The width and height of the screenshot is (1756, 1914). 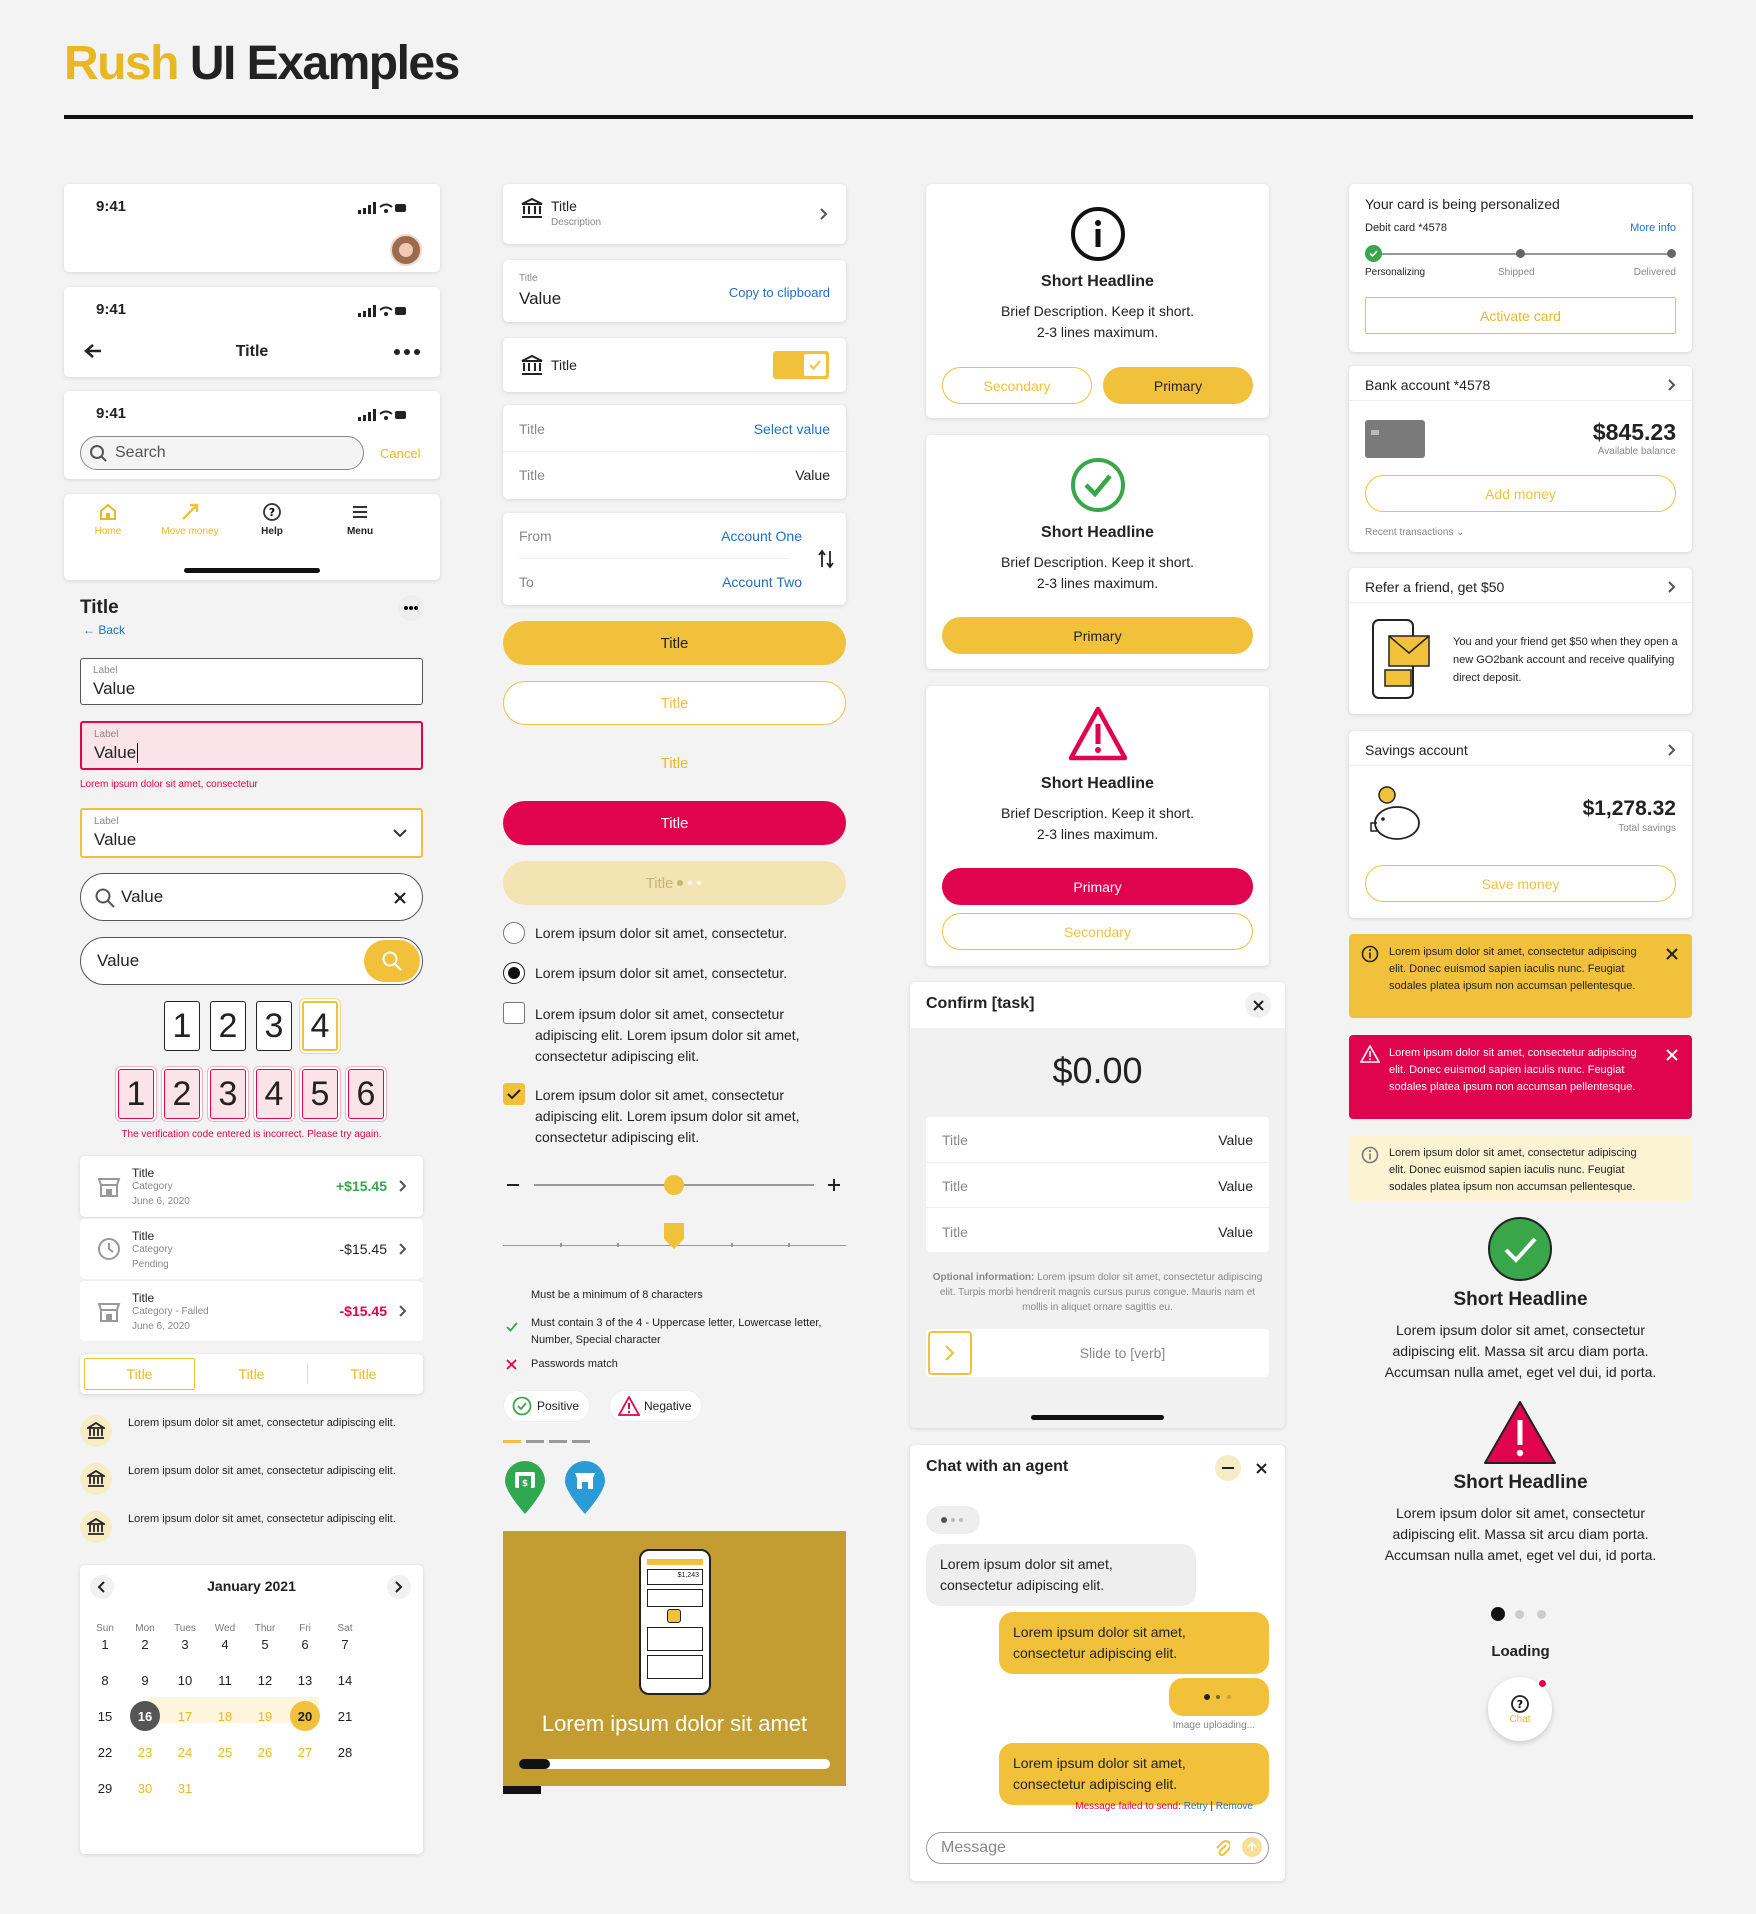 I want to click on calendar-day: 17, so click(x=185, y=1716).